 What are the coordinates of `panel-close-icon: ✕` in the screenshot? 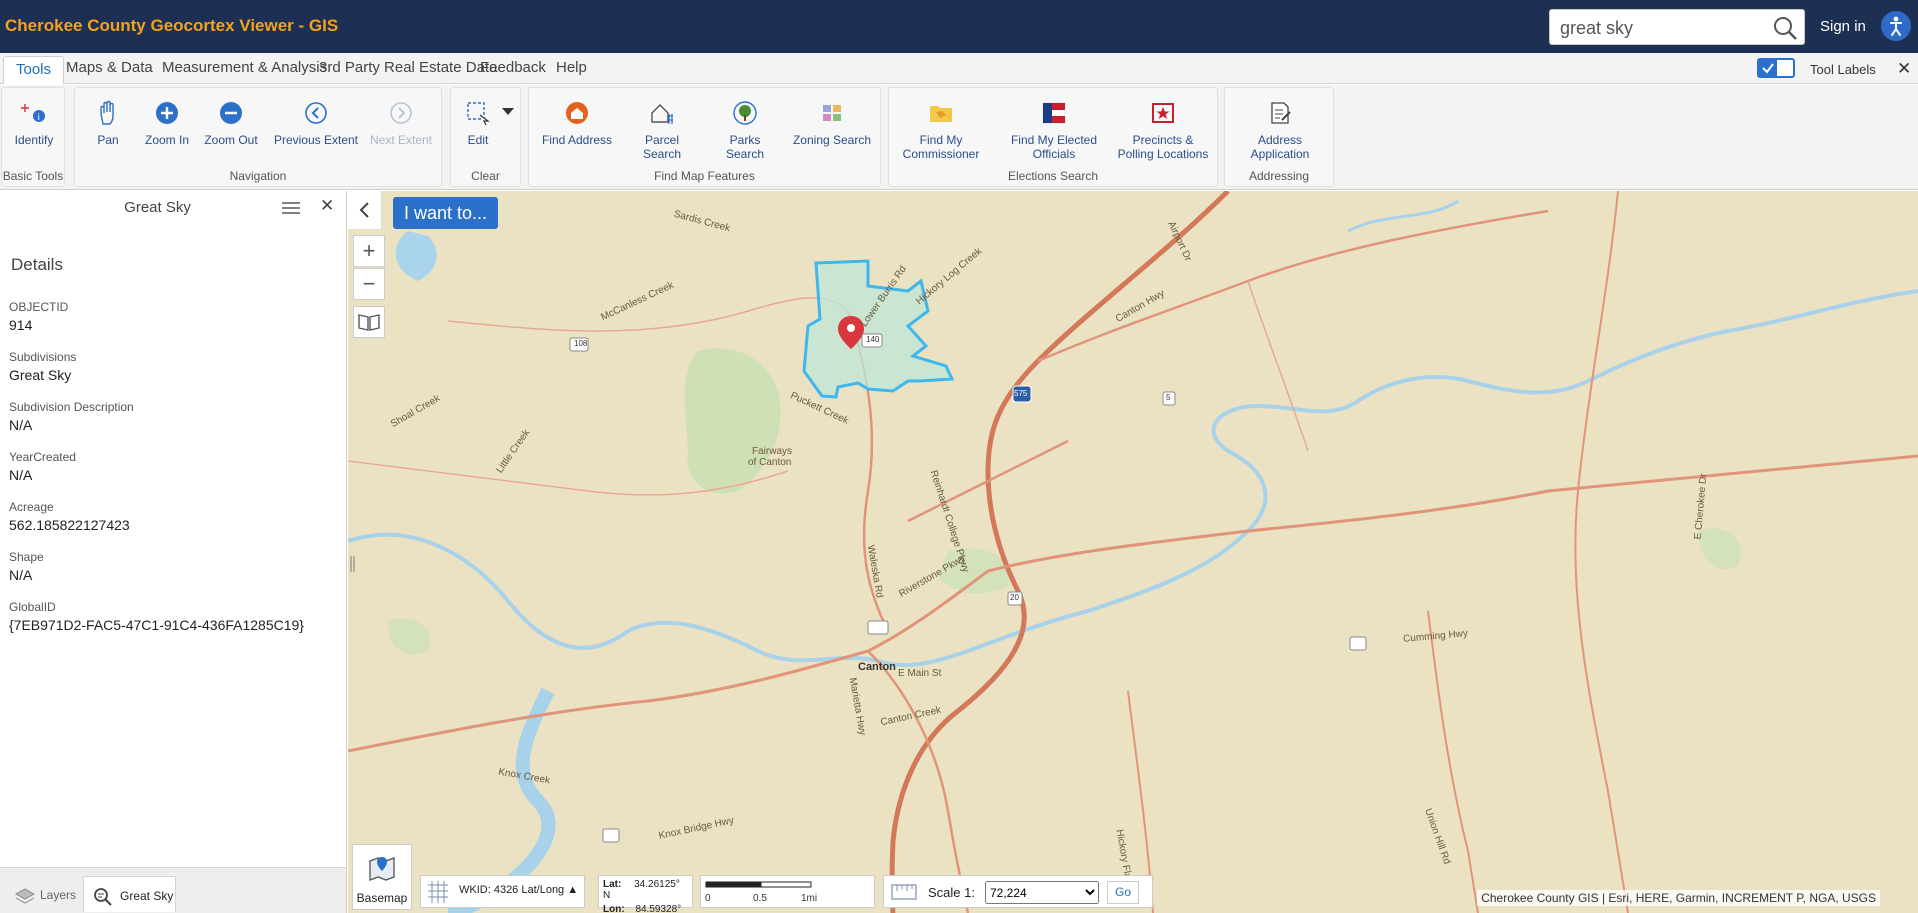 It's located at (327, 206).